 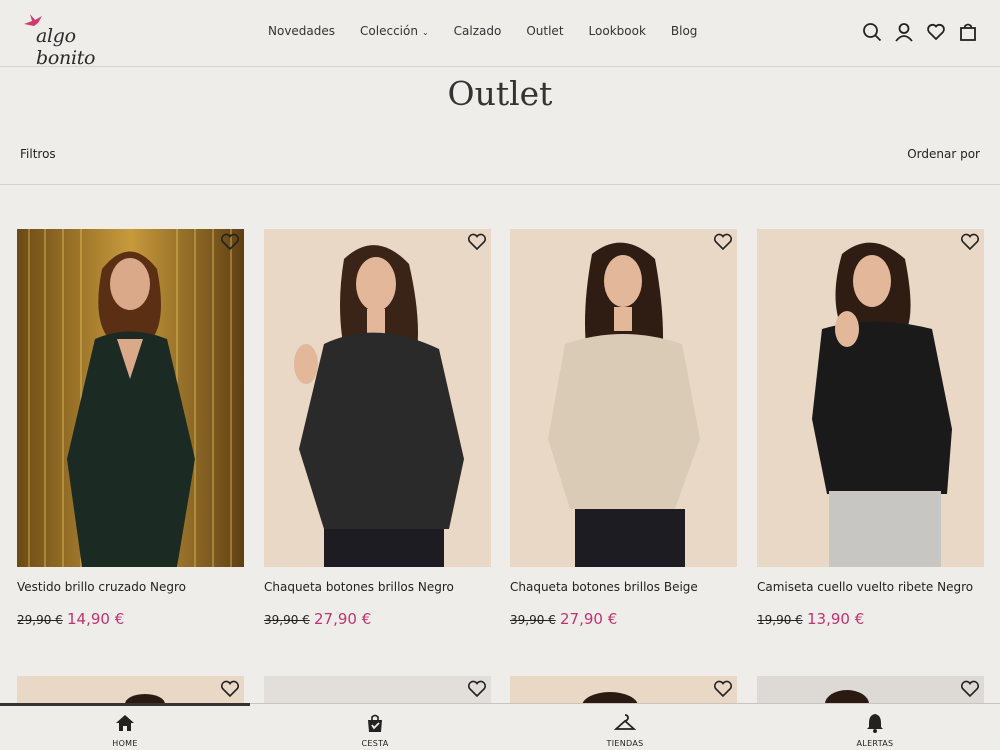 What do you see at coordinates (375, 723) in the screenshot?
I see `shopping-bag-icon` at bounding box center [375, 723].